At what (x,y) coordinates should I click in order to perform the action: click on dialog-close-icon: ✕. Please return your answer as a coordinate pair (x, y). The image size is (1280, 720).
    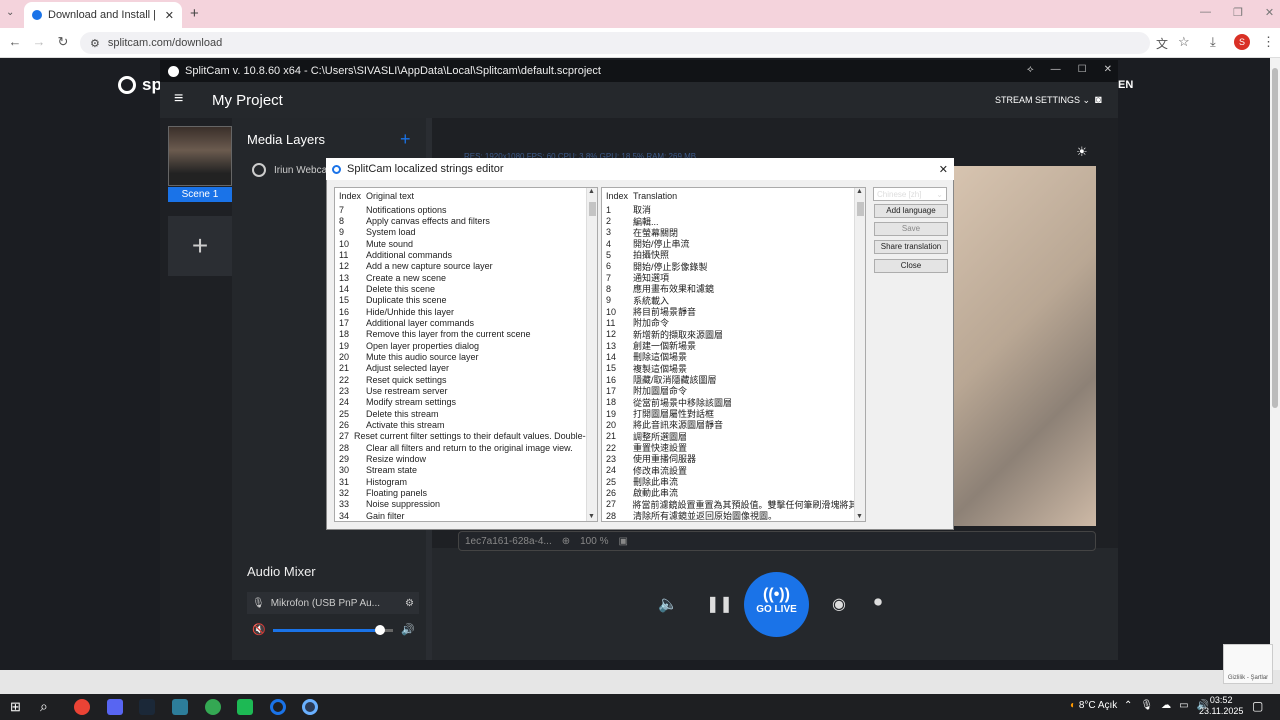
    Looking at the image, I should click on (943, 169).